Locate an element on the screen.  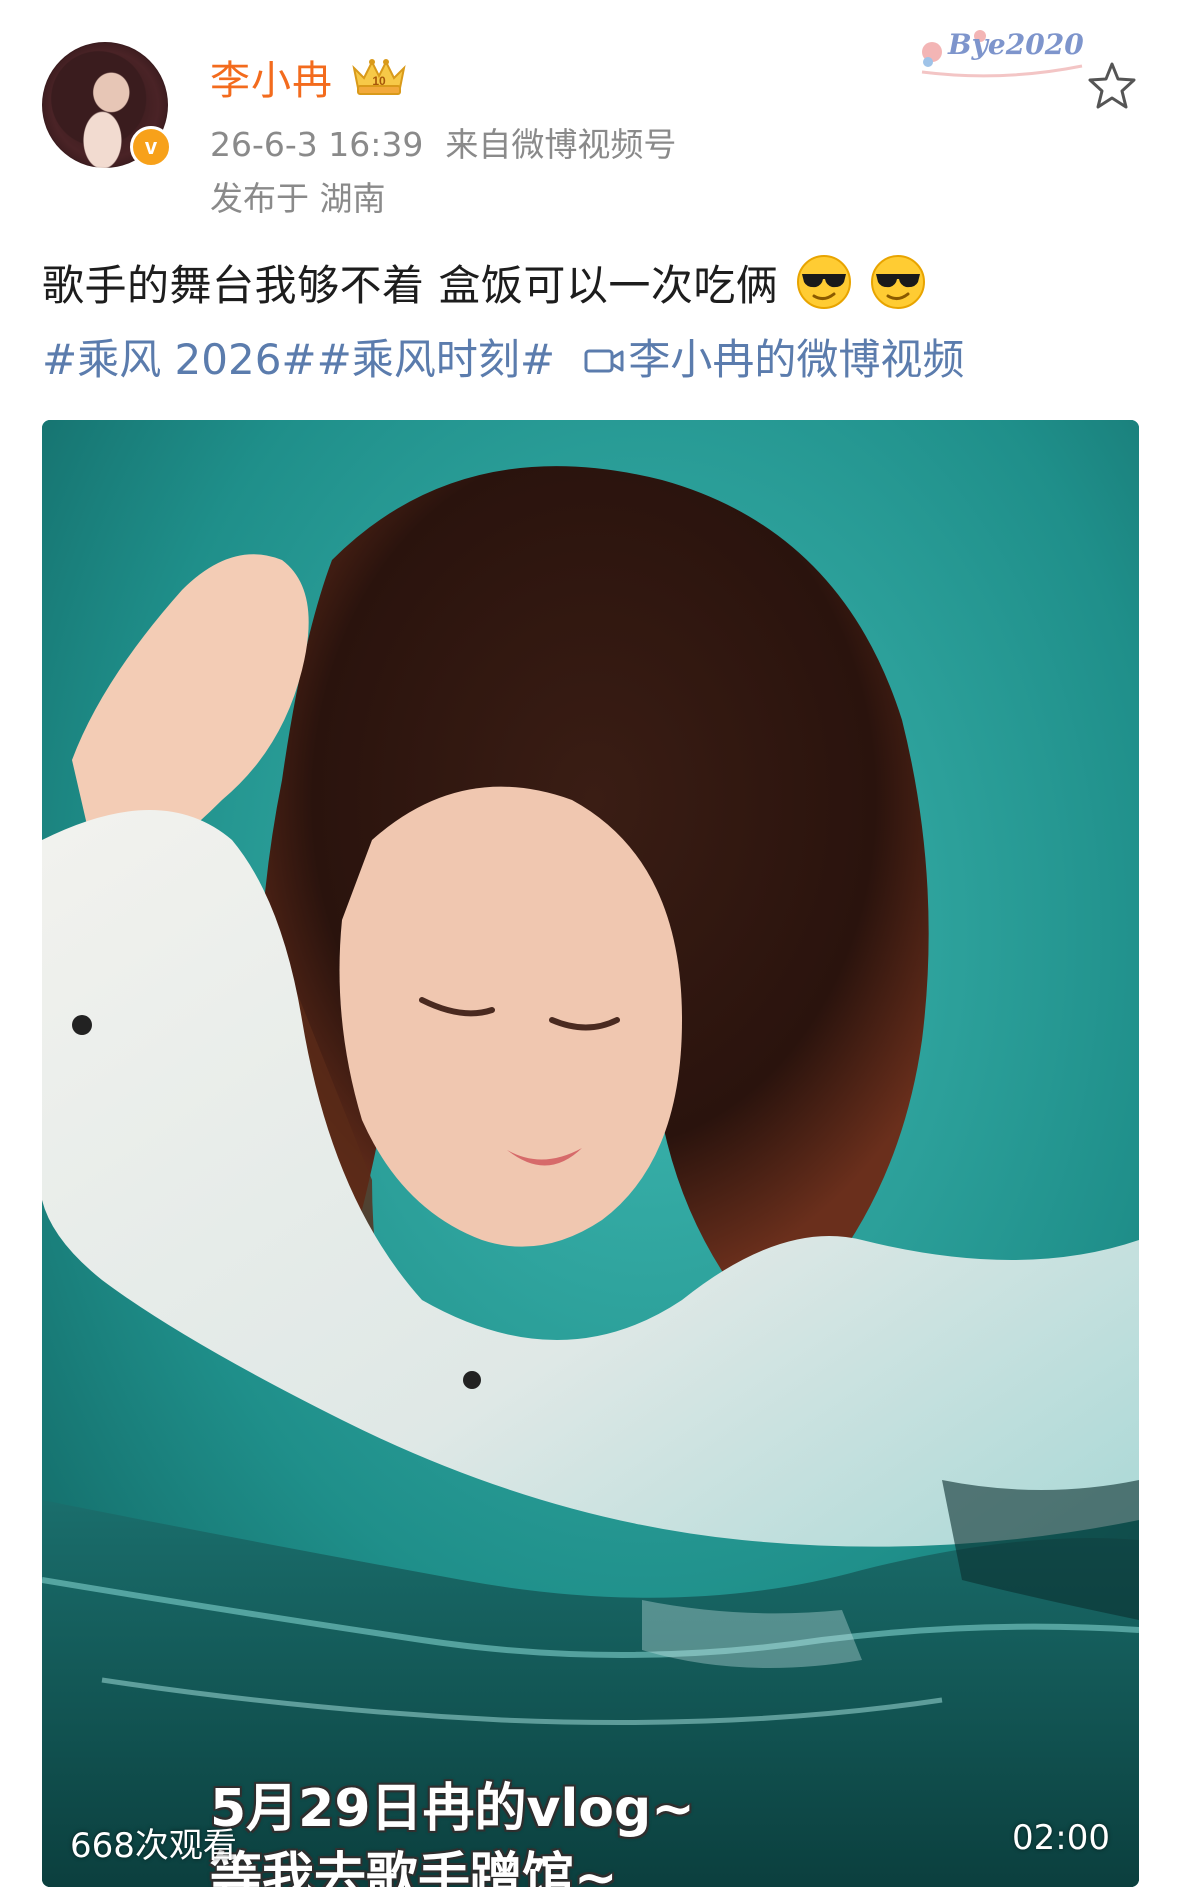
svg-text: 10 is located at coordinates (379, 81).